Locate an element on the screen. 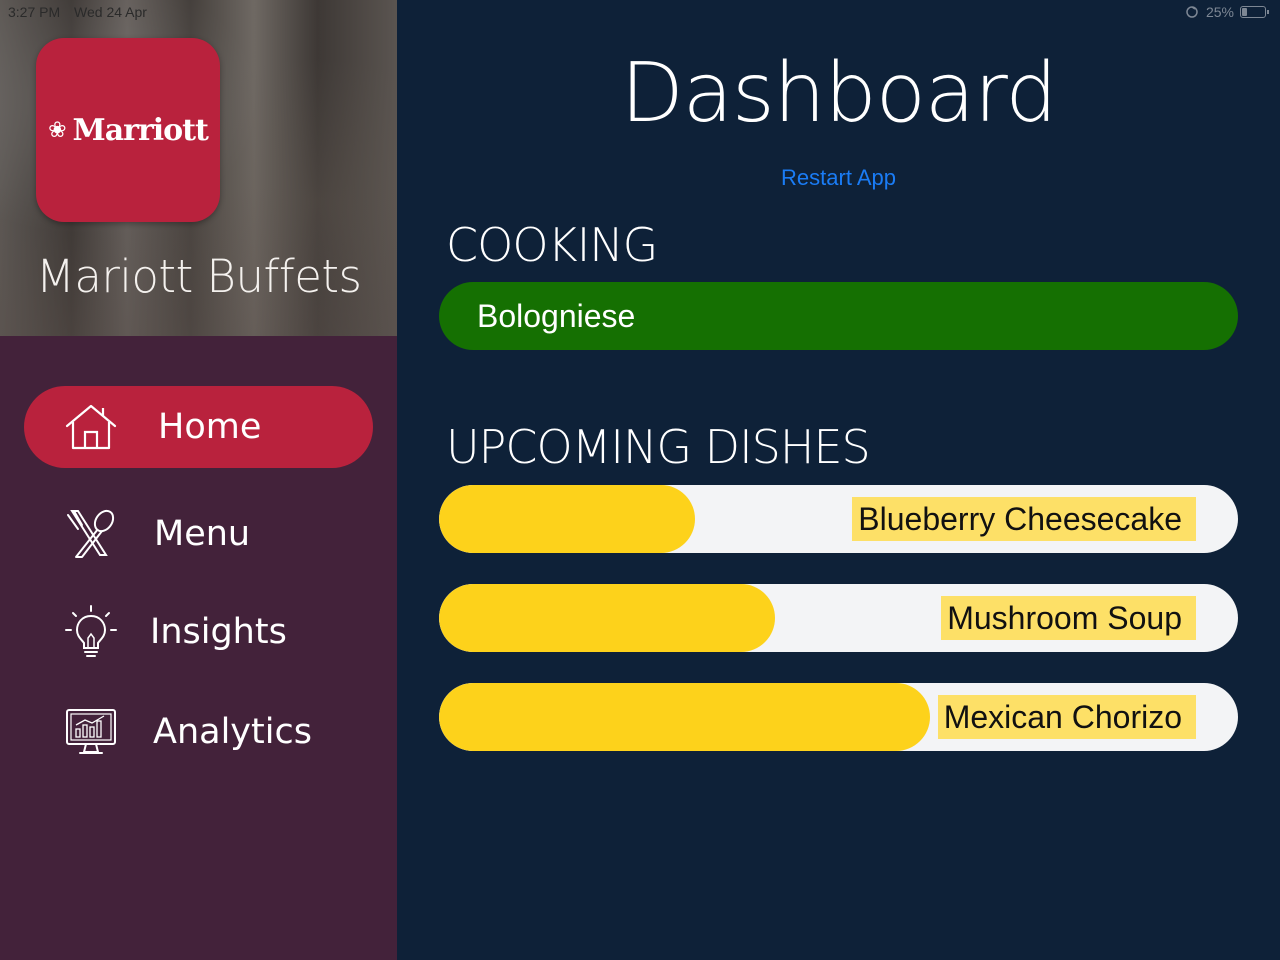 The image size is (1280, 960). sidebar-item-home: Home is located at coordinates (198, 427).